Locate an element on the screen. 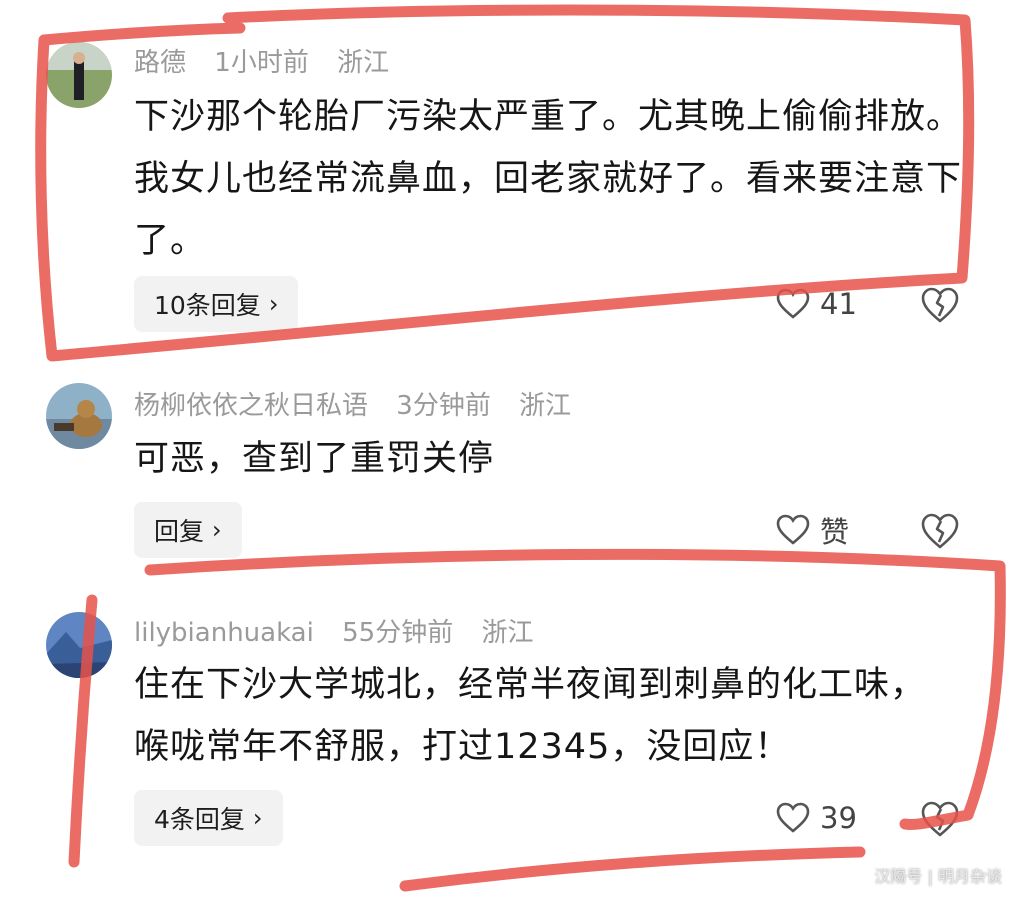 This screenshot has width=1024, height=917. like-button: 39 is located at coordinates (816, 818).